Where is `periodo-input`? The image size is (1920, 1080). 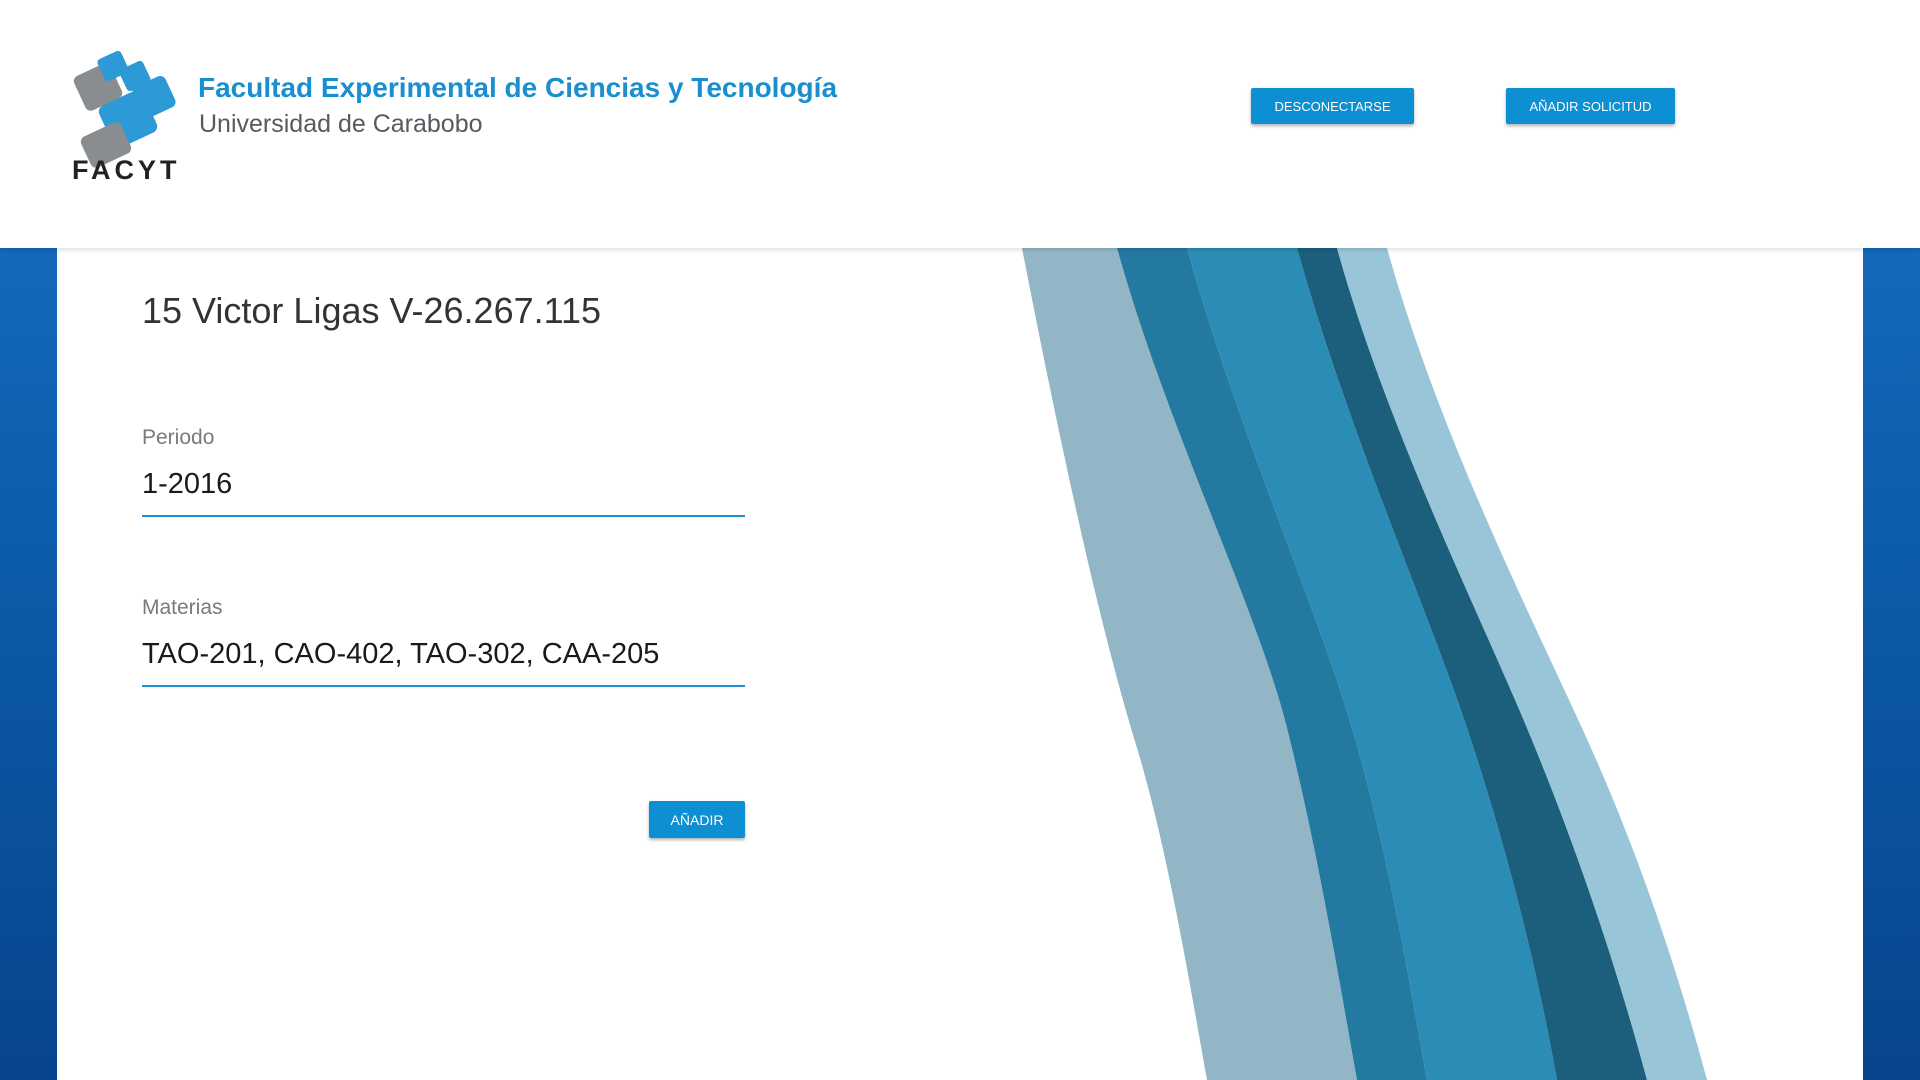
periodo-input is located at coordinates (443, 488).